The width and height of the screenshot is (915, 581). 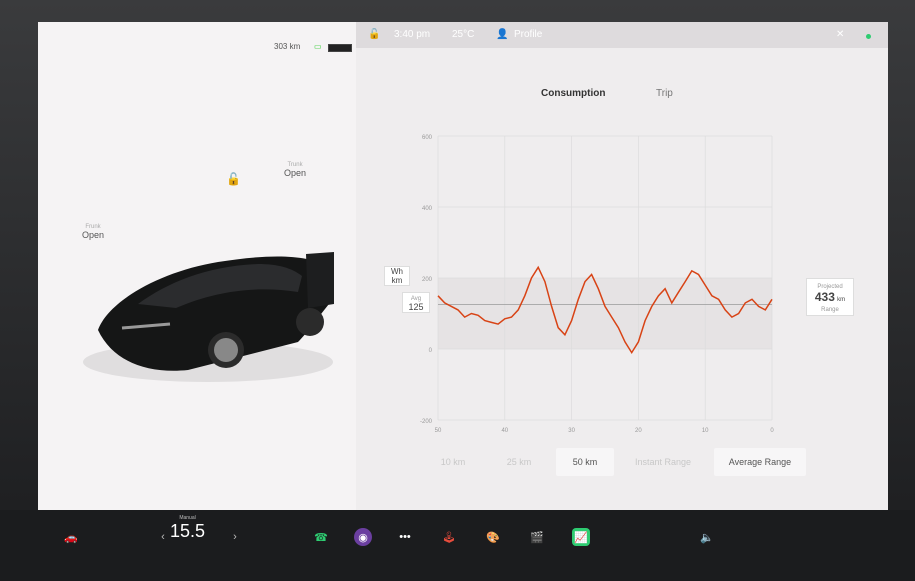 What do you see at coordinates (707, 537) in the screenshot?
I see `volume-icon: 🔈` at bounding box center [707, 537].